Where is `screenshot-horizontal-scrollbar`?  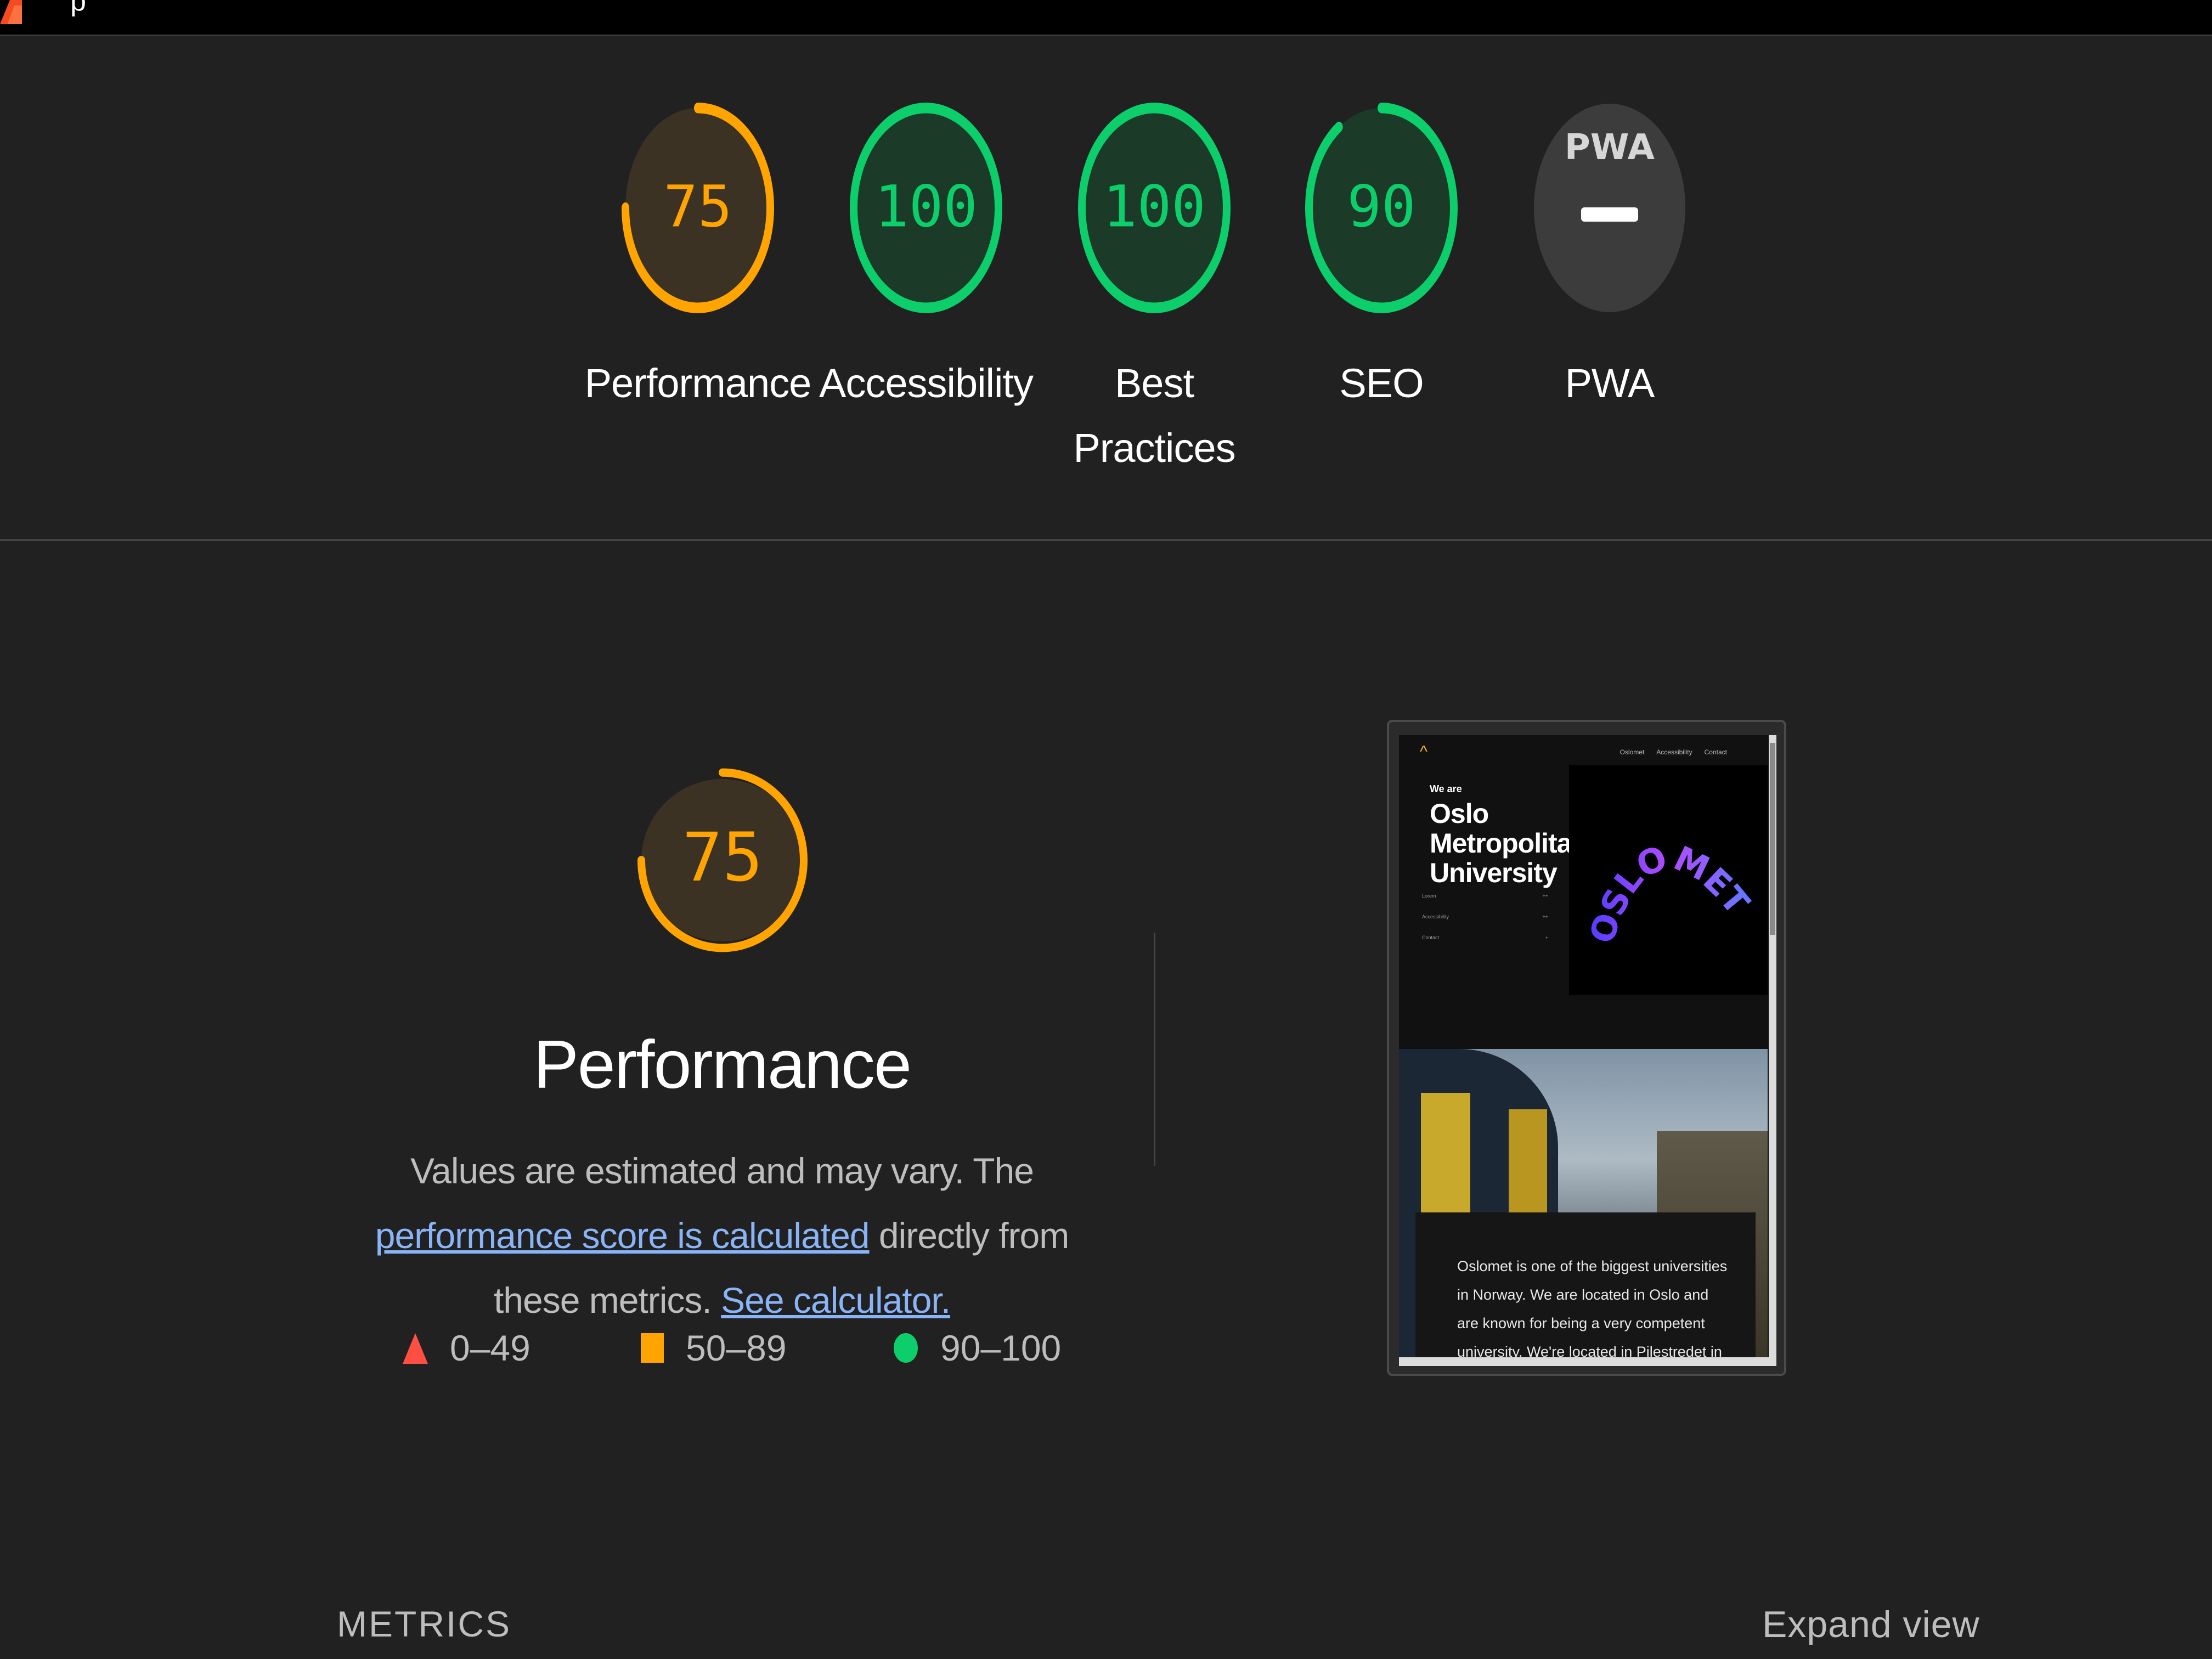 screenshot-horizontal-scrollbar is located at coordinates (1587, 1362).